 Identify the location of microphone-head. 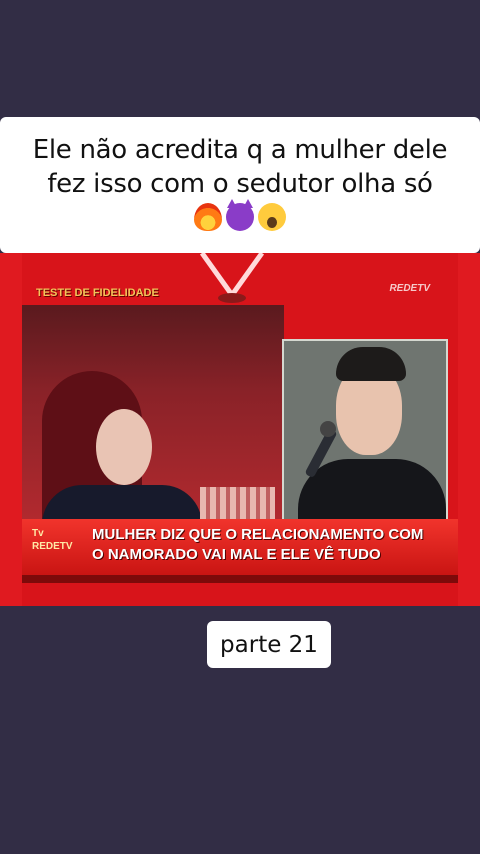
(328, 429).